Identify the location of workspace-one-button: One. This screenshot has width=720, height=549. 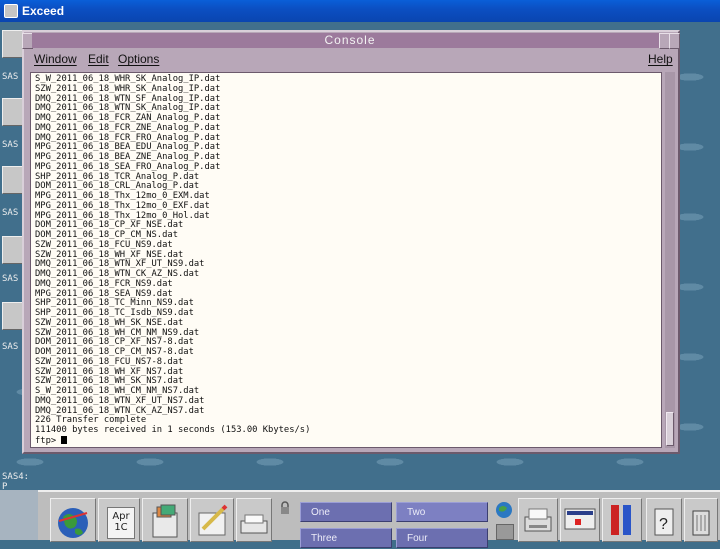
(346, 512).